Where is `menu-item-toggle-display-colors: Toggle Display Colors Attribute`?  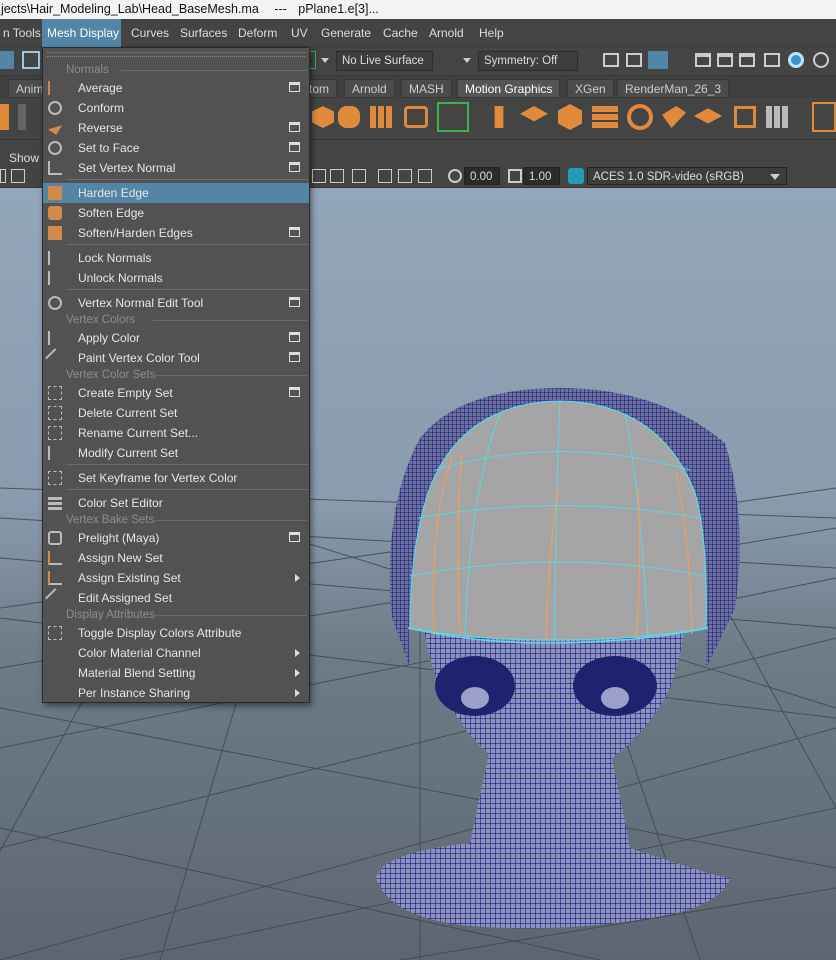
menu-item-toggle-display-colors: Toggle Display Colors Attribute is located at coordinates (176, 633).